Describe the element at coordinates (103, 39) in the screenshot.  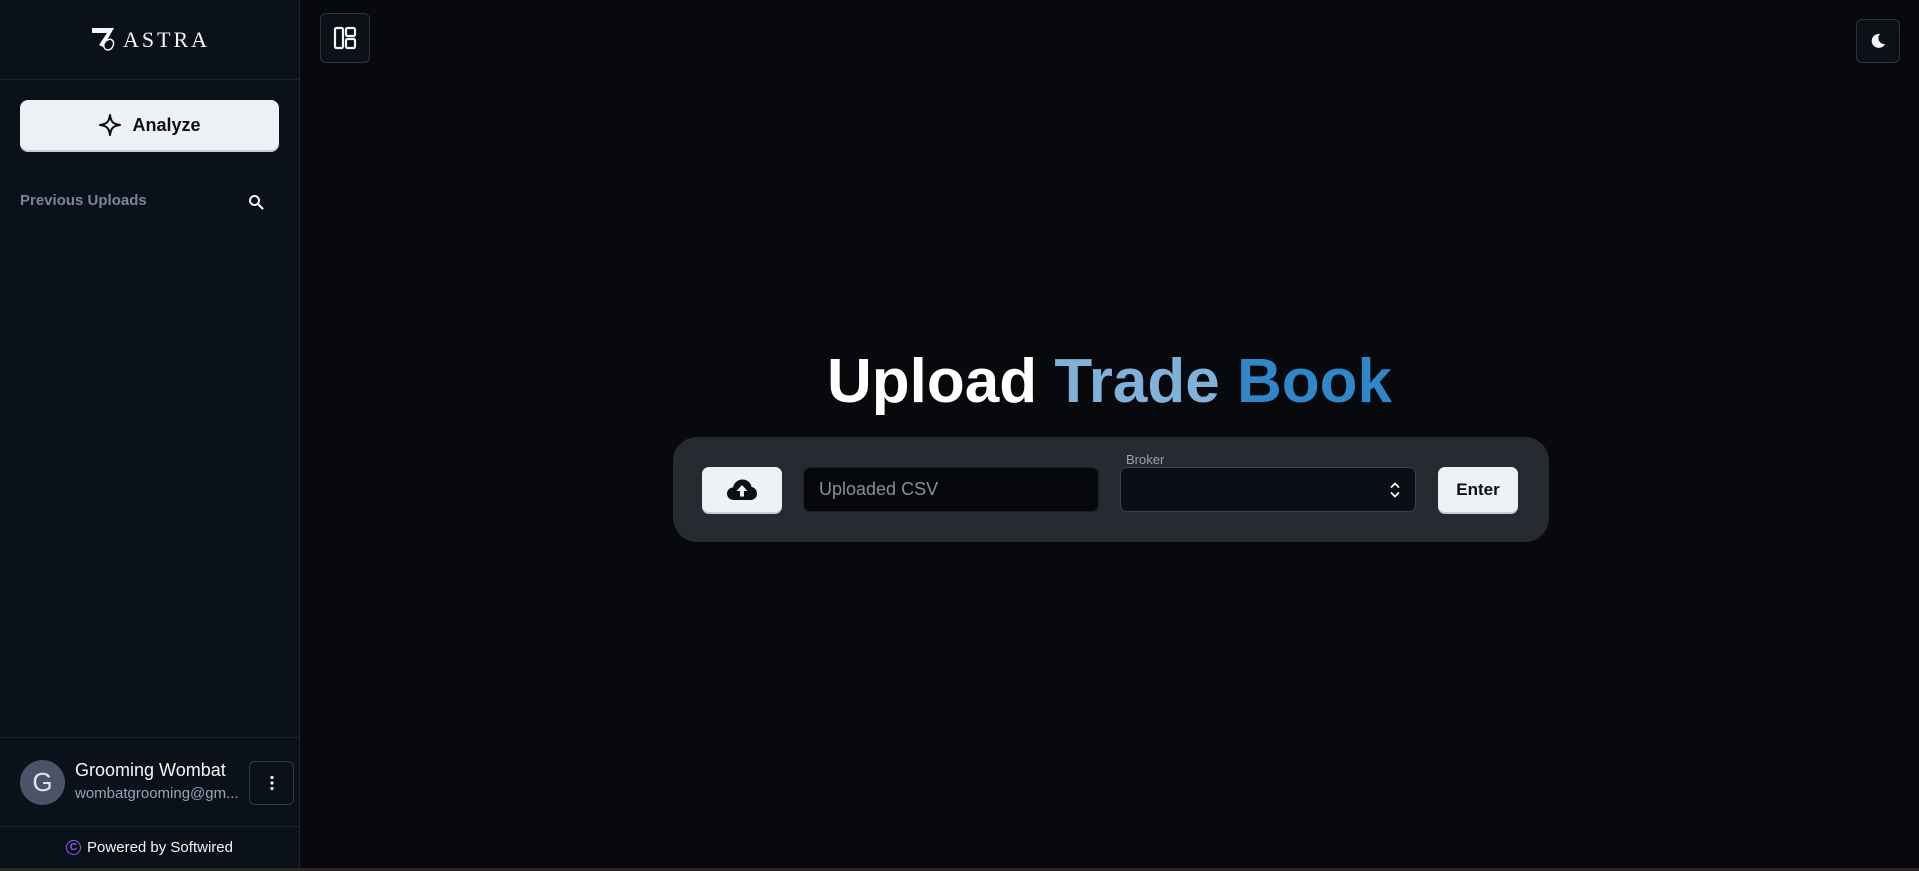
I see `astra-logo-icon` at that location.